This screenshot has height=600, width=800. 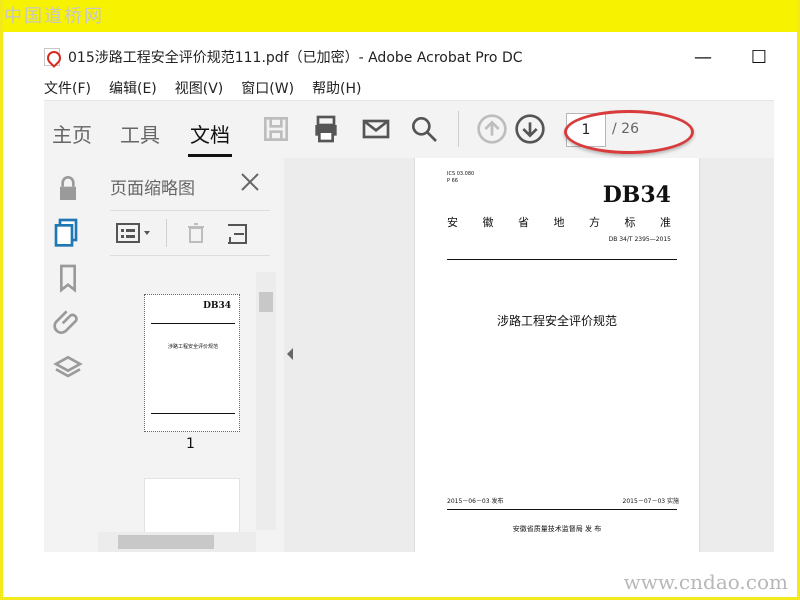 I want to click on thumbnail-page-number: 1, so click(x=190, y=444).